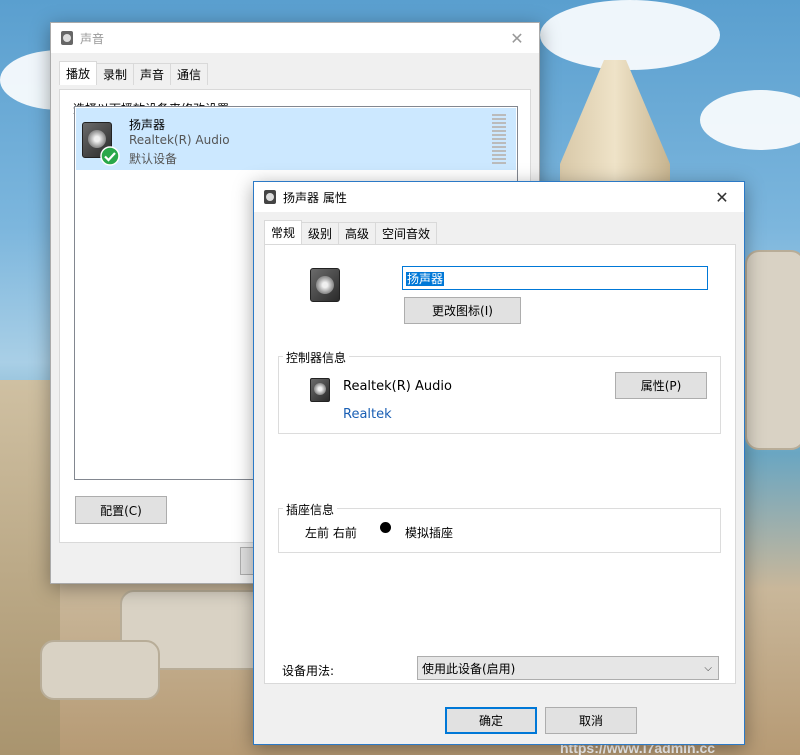  Describe the element at coordinates (429, 533) in the screenshot. I see `jack-type: 模拟插座` at that location.